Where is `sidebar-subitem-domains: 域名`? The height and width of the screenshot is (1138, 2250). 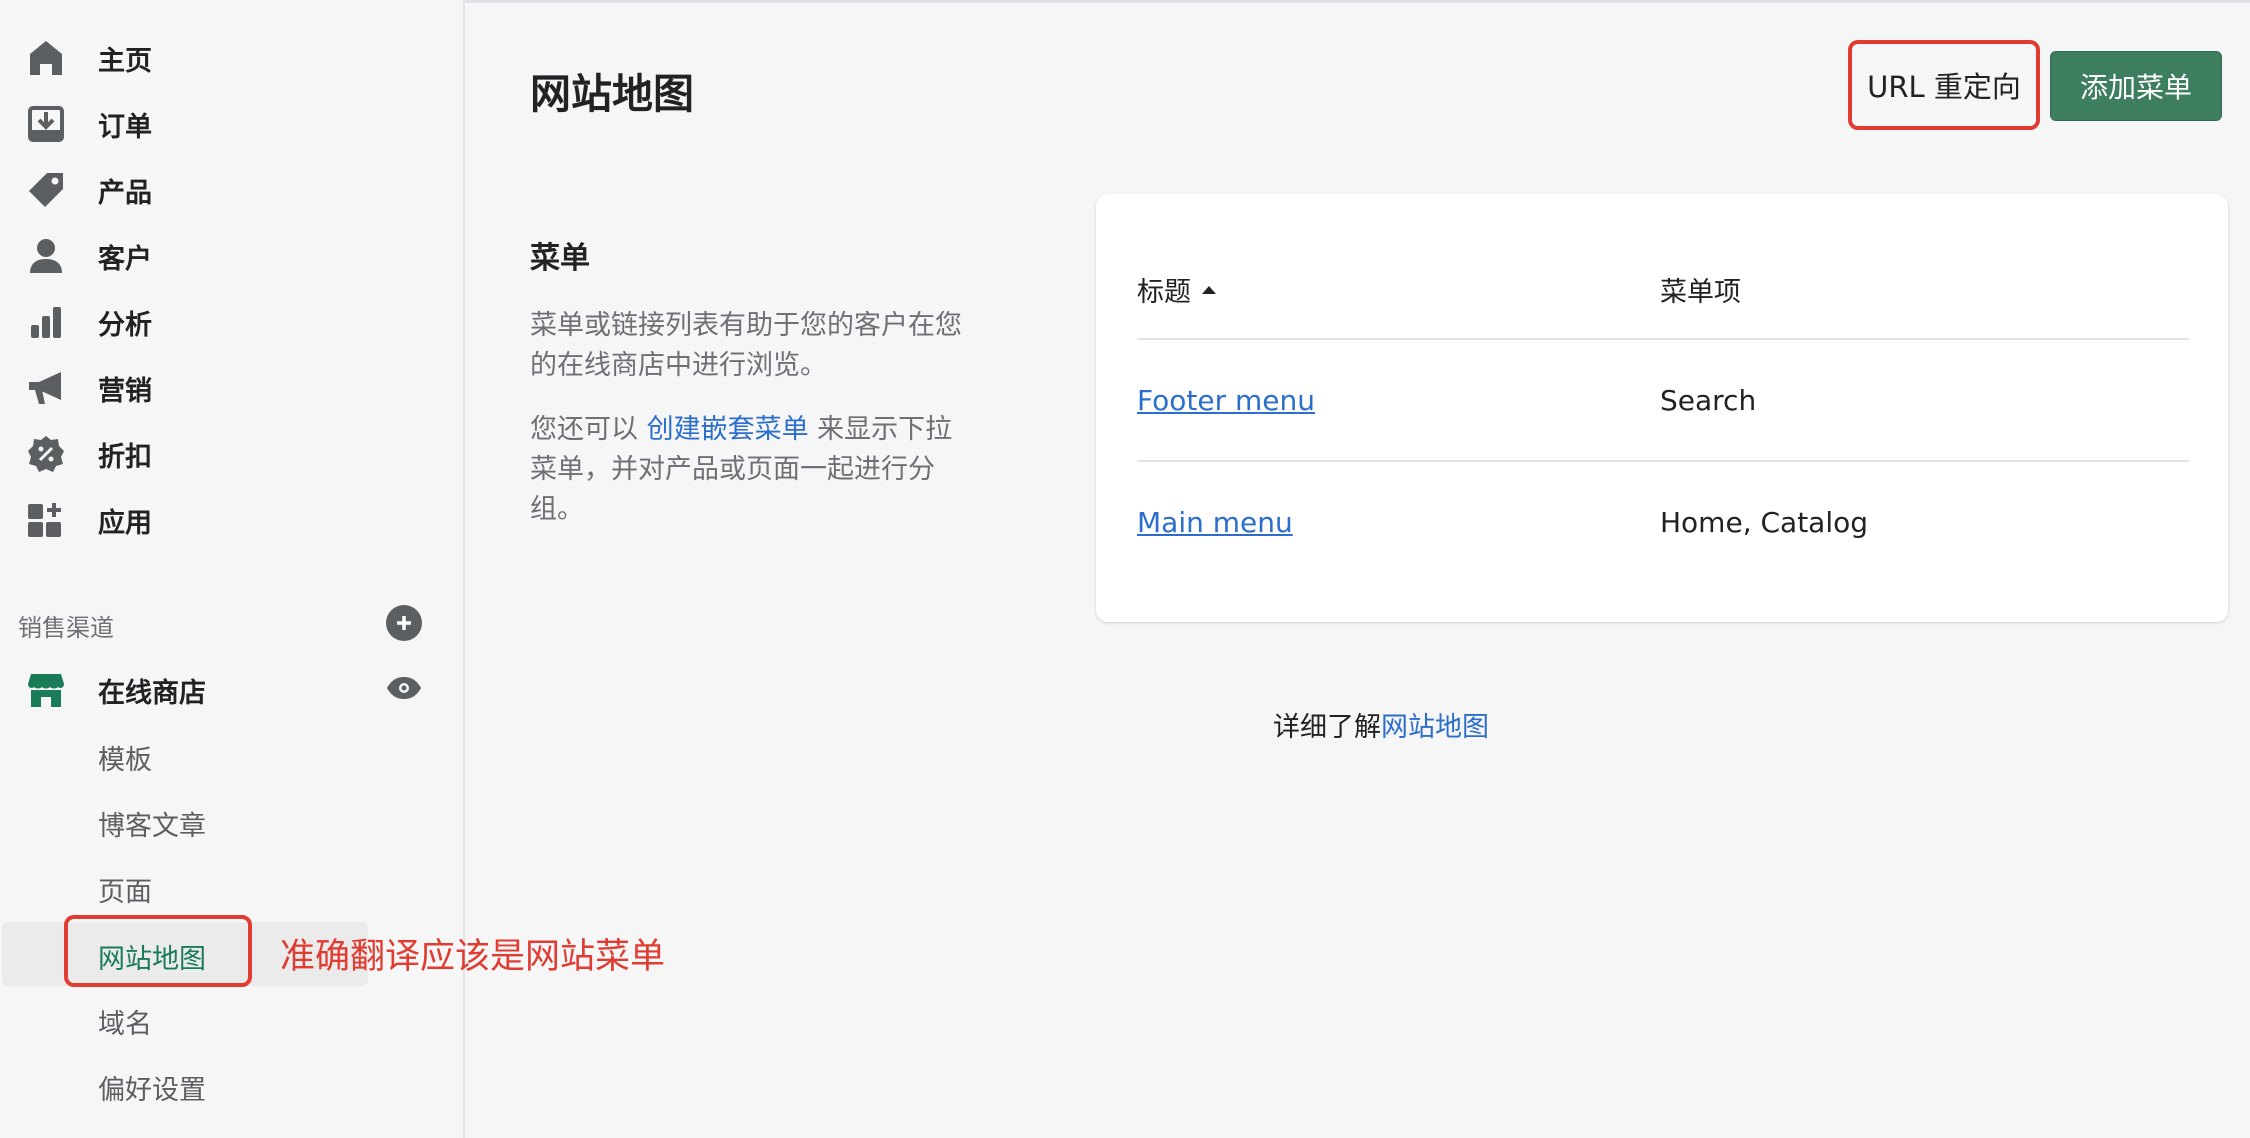
sidebar-subitem-domains: 域名 is located at coordinates (125, 1021).